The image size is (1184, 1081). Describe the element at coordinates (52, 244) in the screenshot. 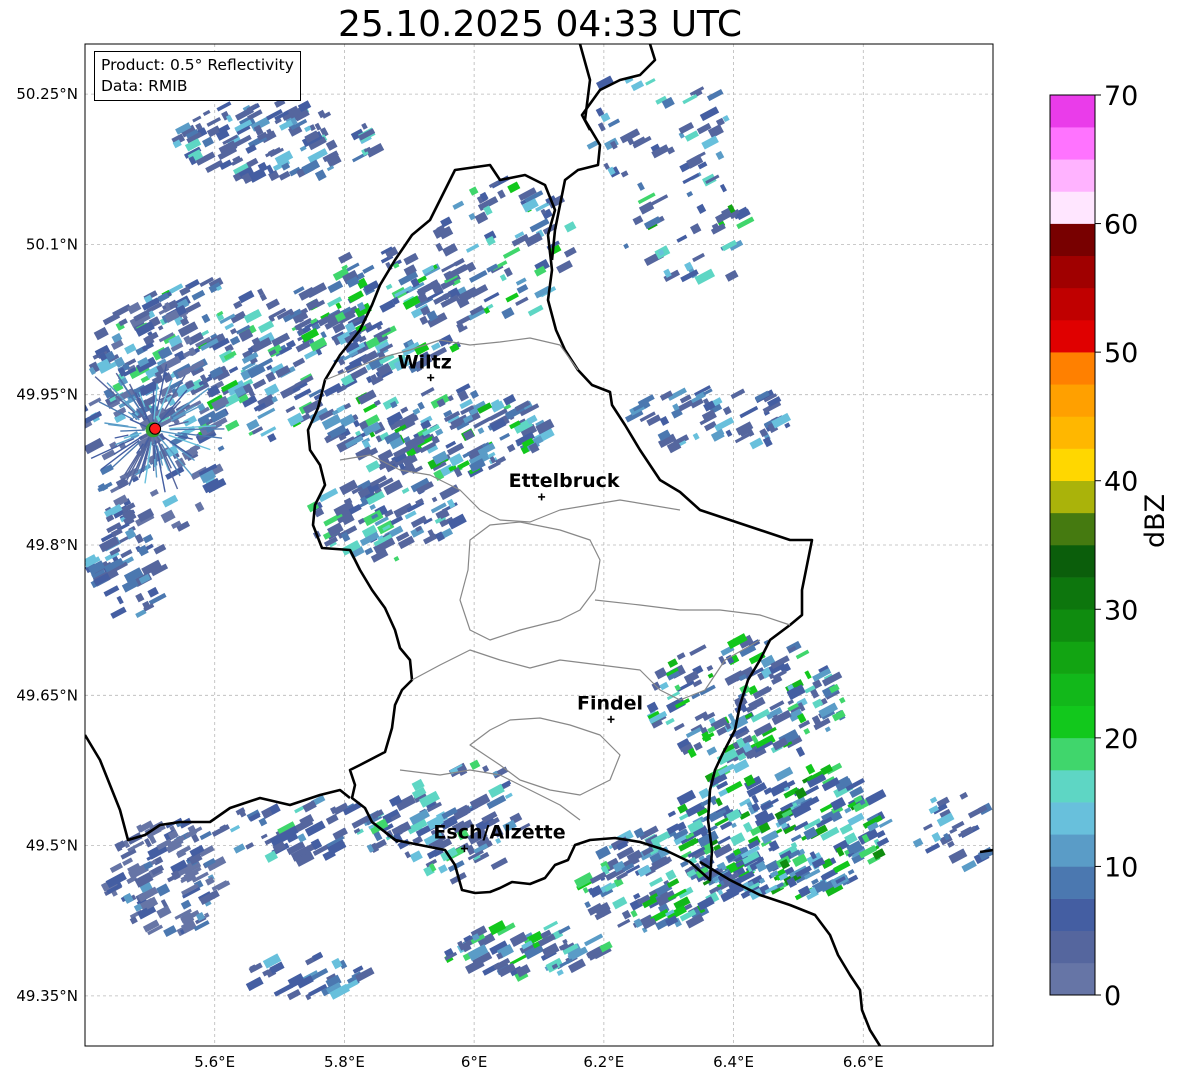

I see `lat-tick-label: 50.1°N` at that location.